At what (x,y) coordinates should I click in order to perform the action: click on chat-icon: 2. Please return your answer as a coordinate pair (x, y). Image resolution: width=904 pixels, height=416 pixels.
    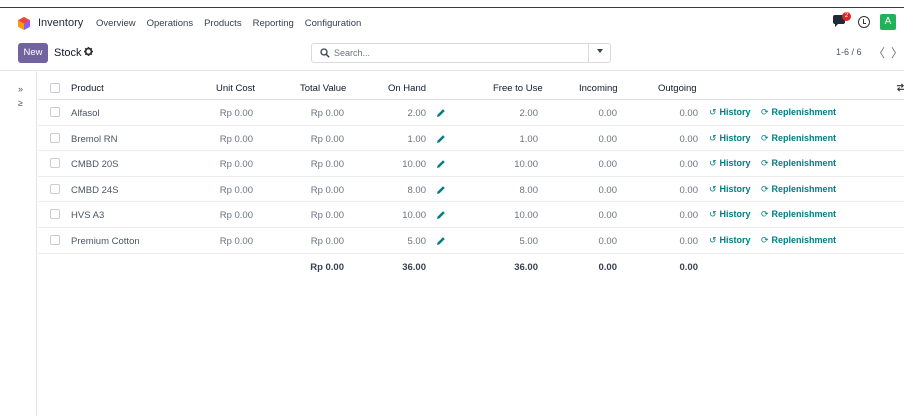
    Looking at the image, I should click on (841, 20).